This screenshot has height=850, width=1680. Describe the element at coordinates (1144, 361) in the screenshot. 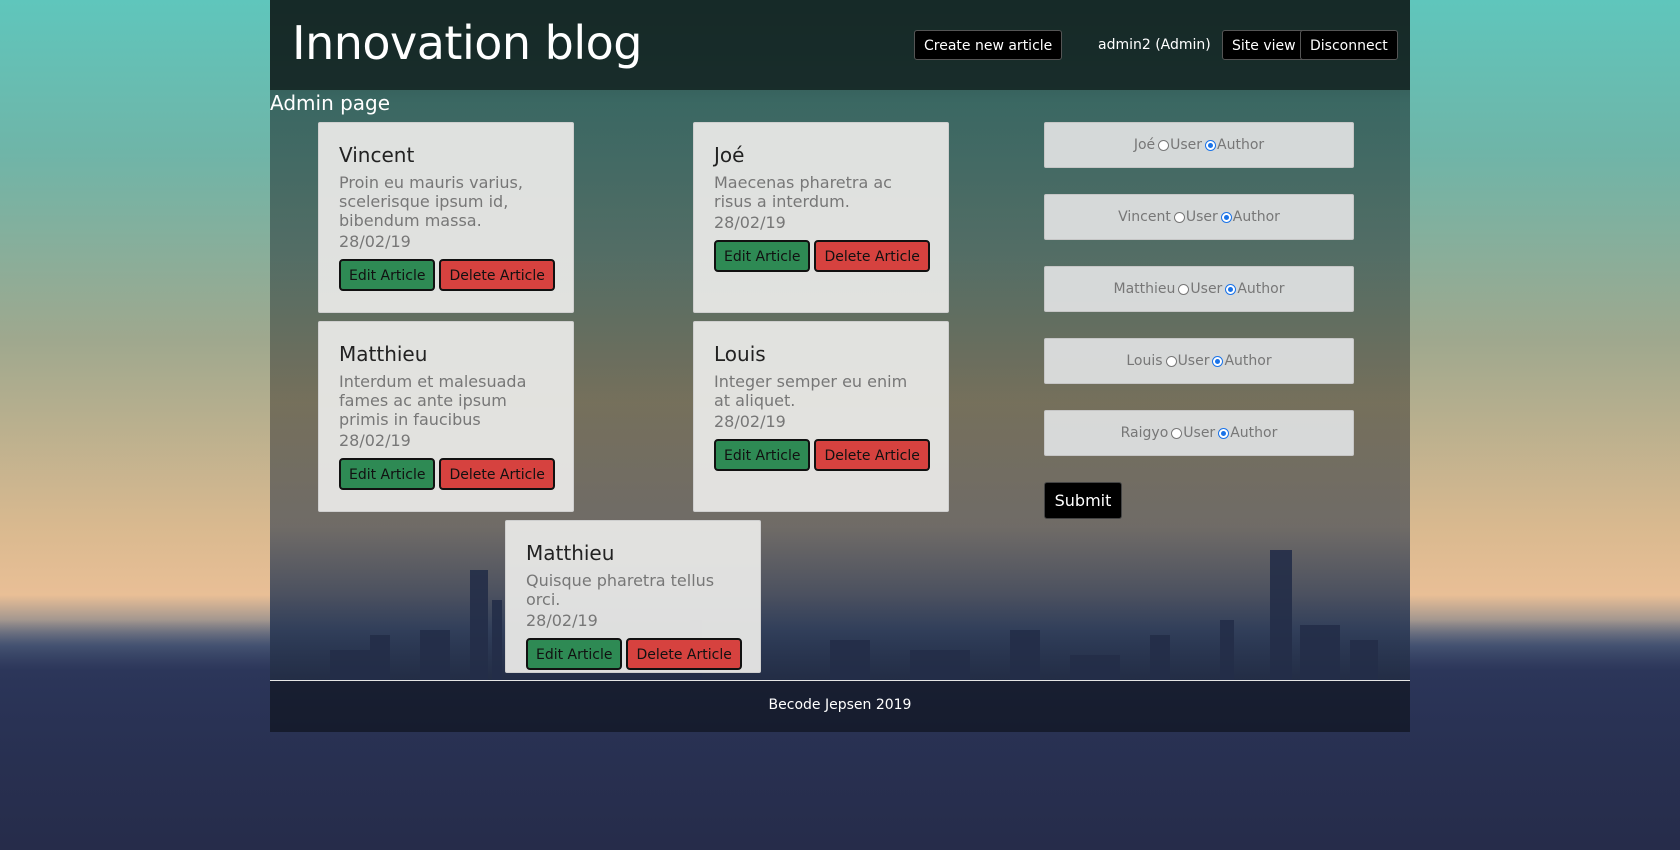

I see `role-user-name: Louis` at that location.